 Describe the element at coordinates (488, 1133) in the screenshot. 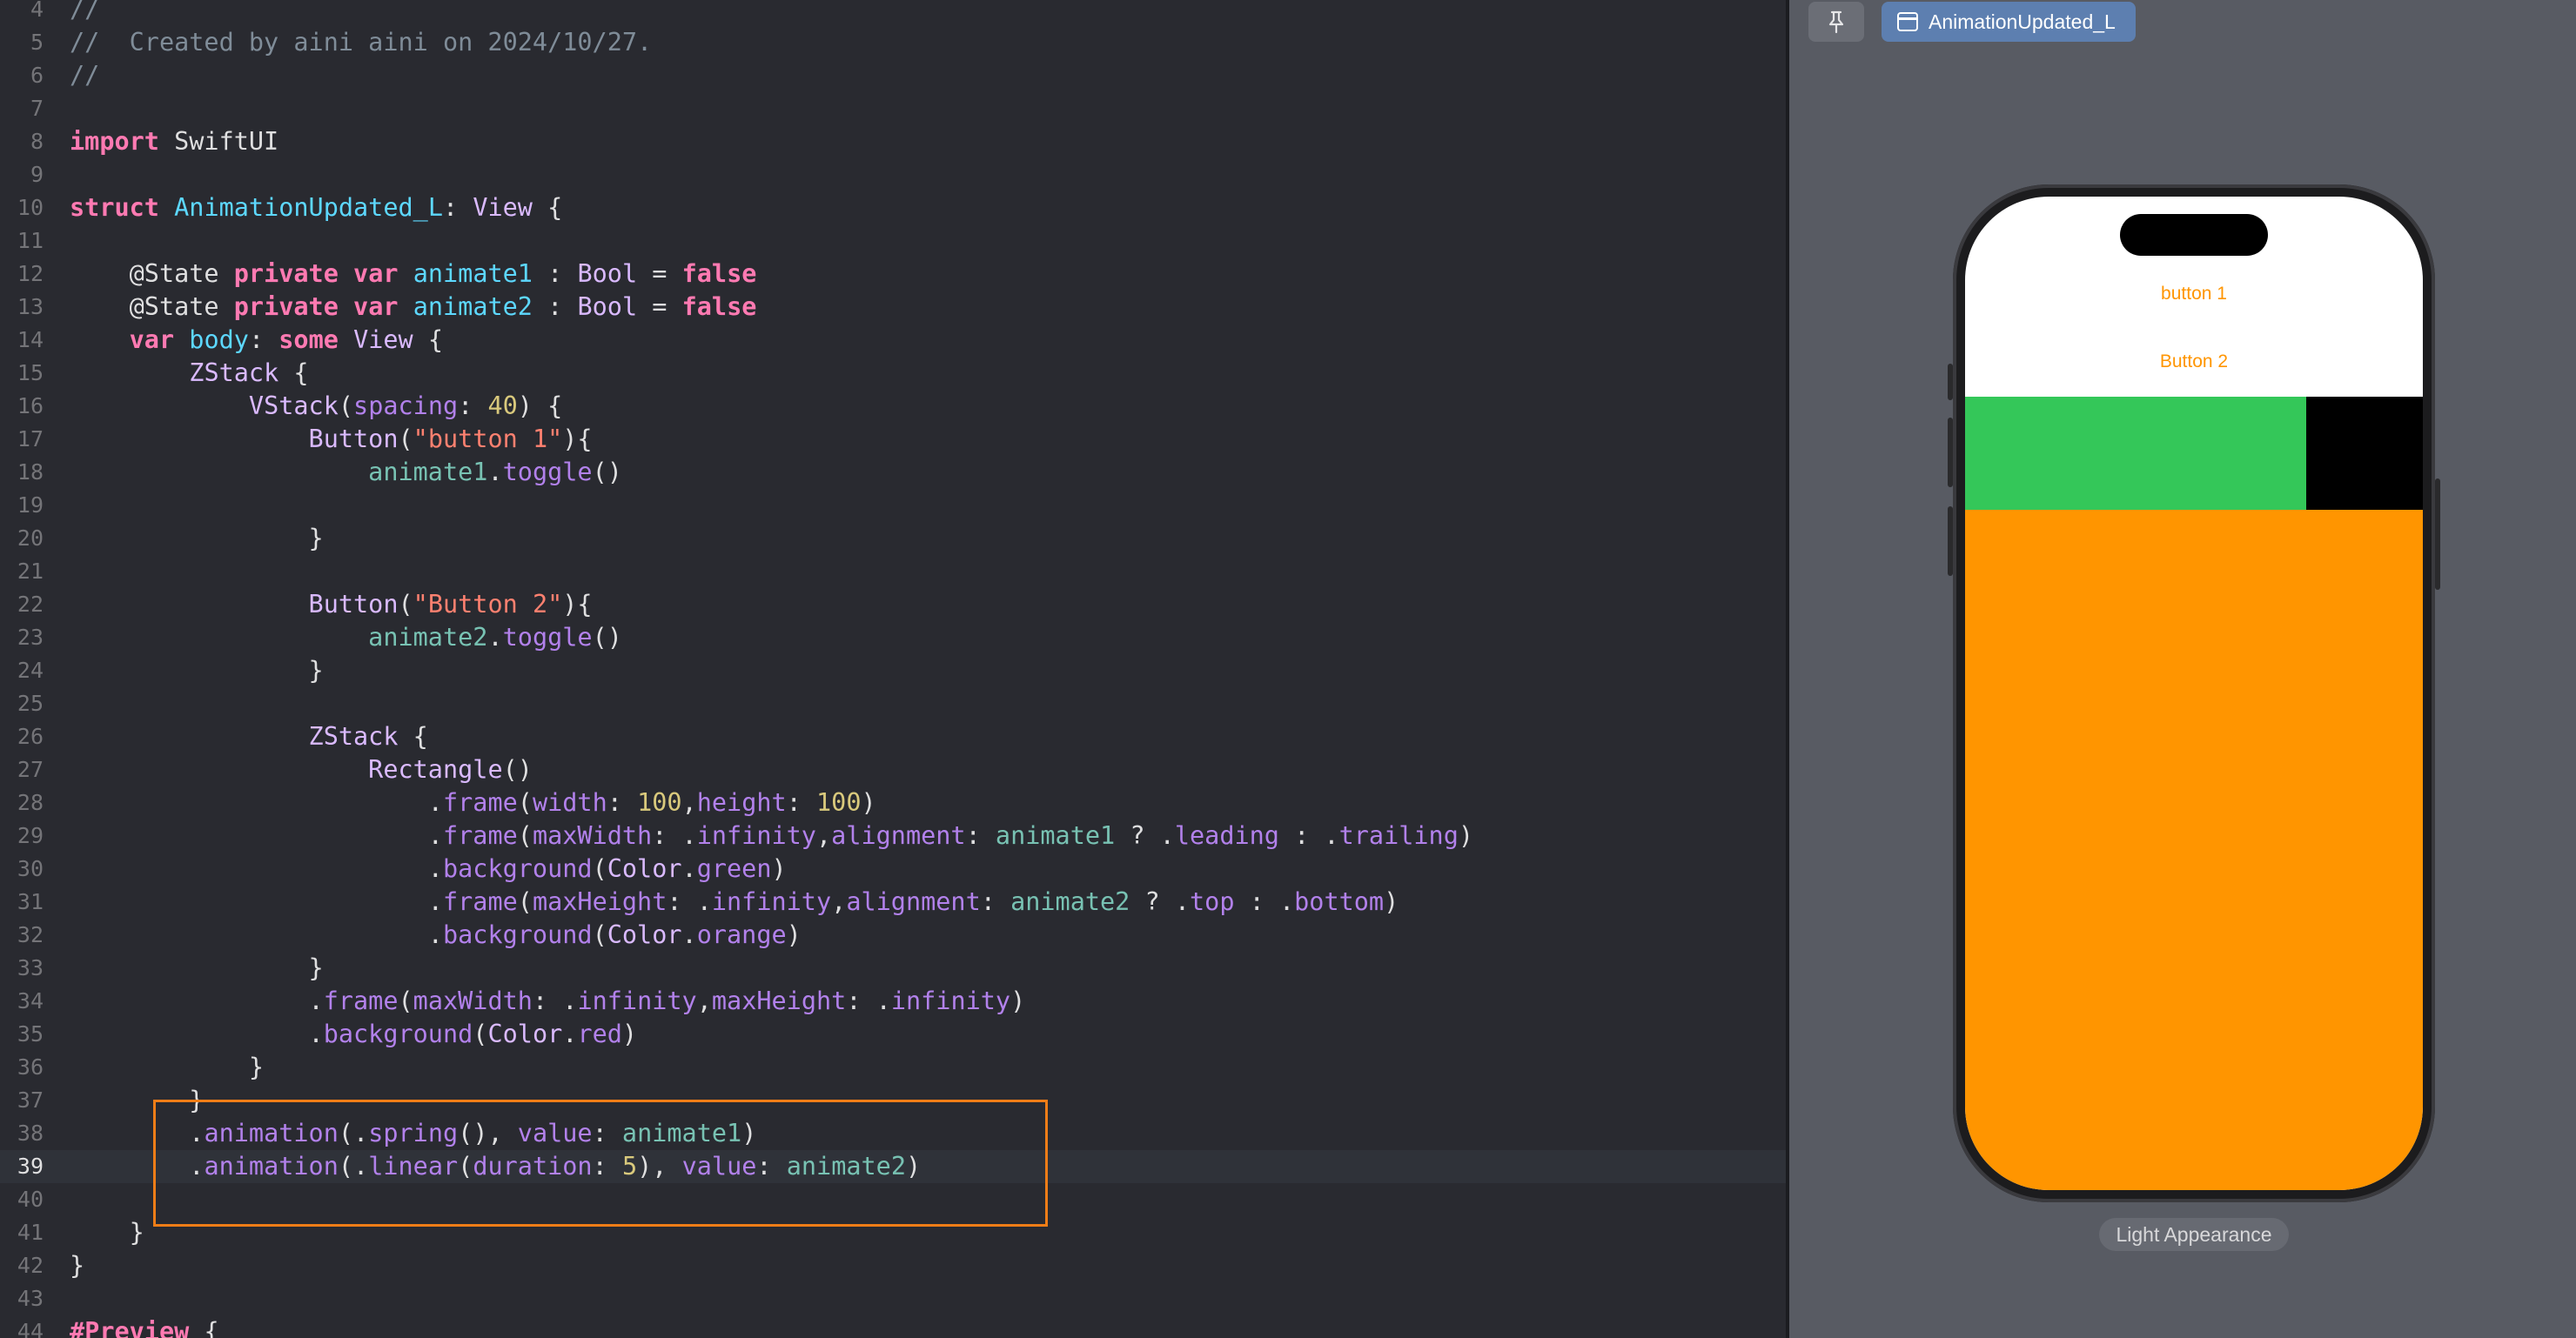

I see `code-token: (),` at that location.